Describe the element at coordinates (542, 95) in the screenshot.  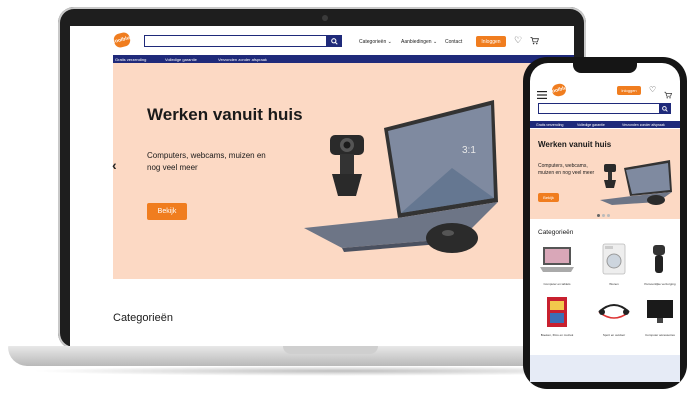
I see `menu-icon` at that location.